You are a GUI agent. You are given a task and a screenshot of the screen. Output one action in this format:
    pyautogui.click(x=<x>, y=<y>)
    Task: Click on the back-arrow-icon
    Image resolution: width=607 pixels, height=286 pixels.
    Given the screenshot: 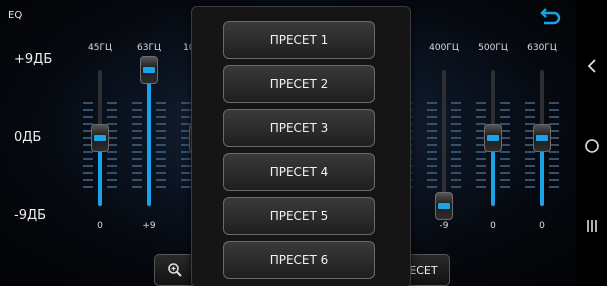 What is the action you would take?
    pyautogui.click(x=550, y=17)
    